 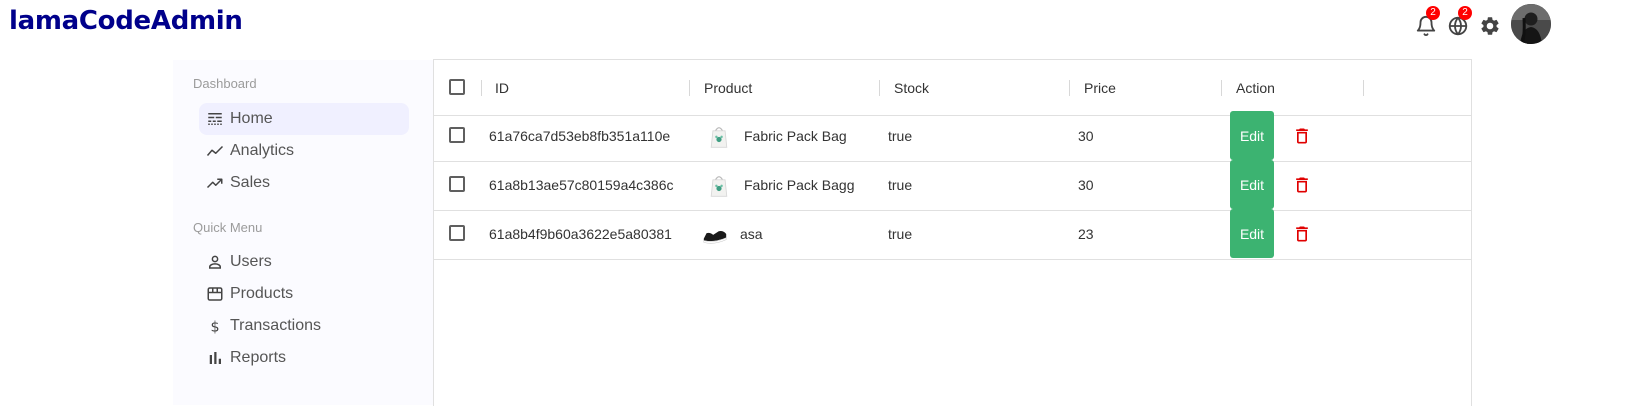 What do you see at coordinates (799, 184) in the screenshot?
I see `product-name: Fabric Pack Bagg` at bounding box center [799, 184].